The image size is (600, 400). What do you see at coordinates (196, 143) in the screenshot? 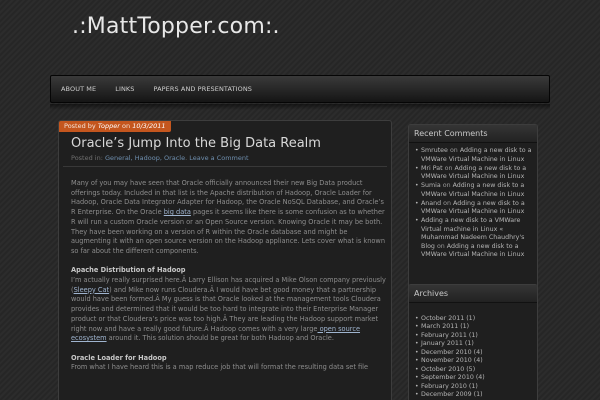
I see `post-title: Oracle’s Jump Into the Big Data Realm` at bounding box center [196, 143].